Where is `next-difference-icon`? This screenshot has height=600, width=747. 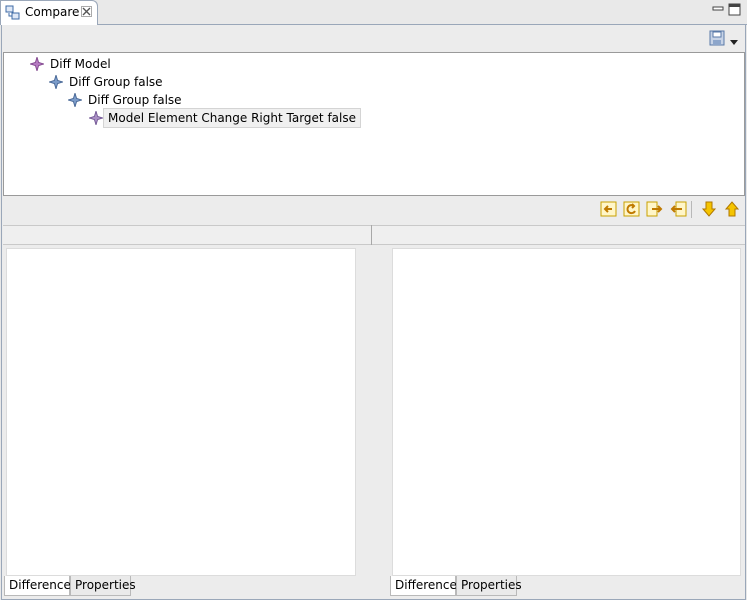
next-difference-icon is located at coordinates (709, 209).